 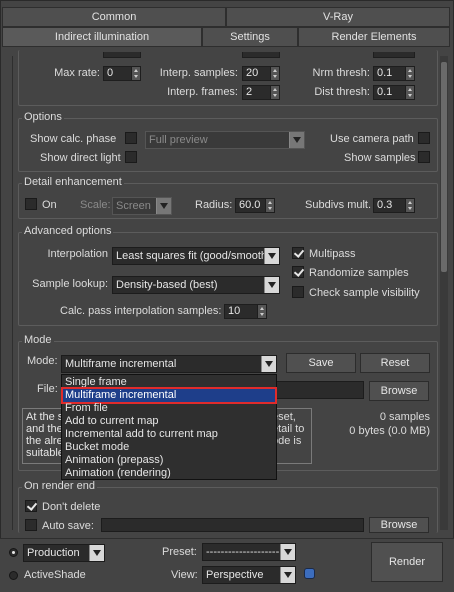 What do you see at coordinates (399, 391) in the screenshot?
I see `browse-file-button: Browse` at bounding box center [399, 391].